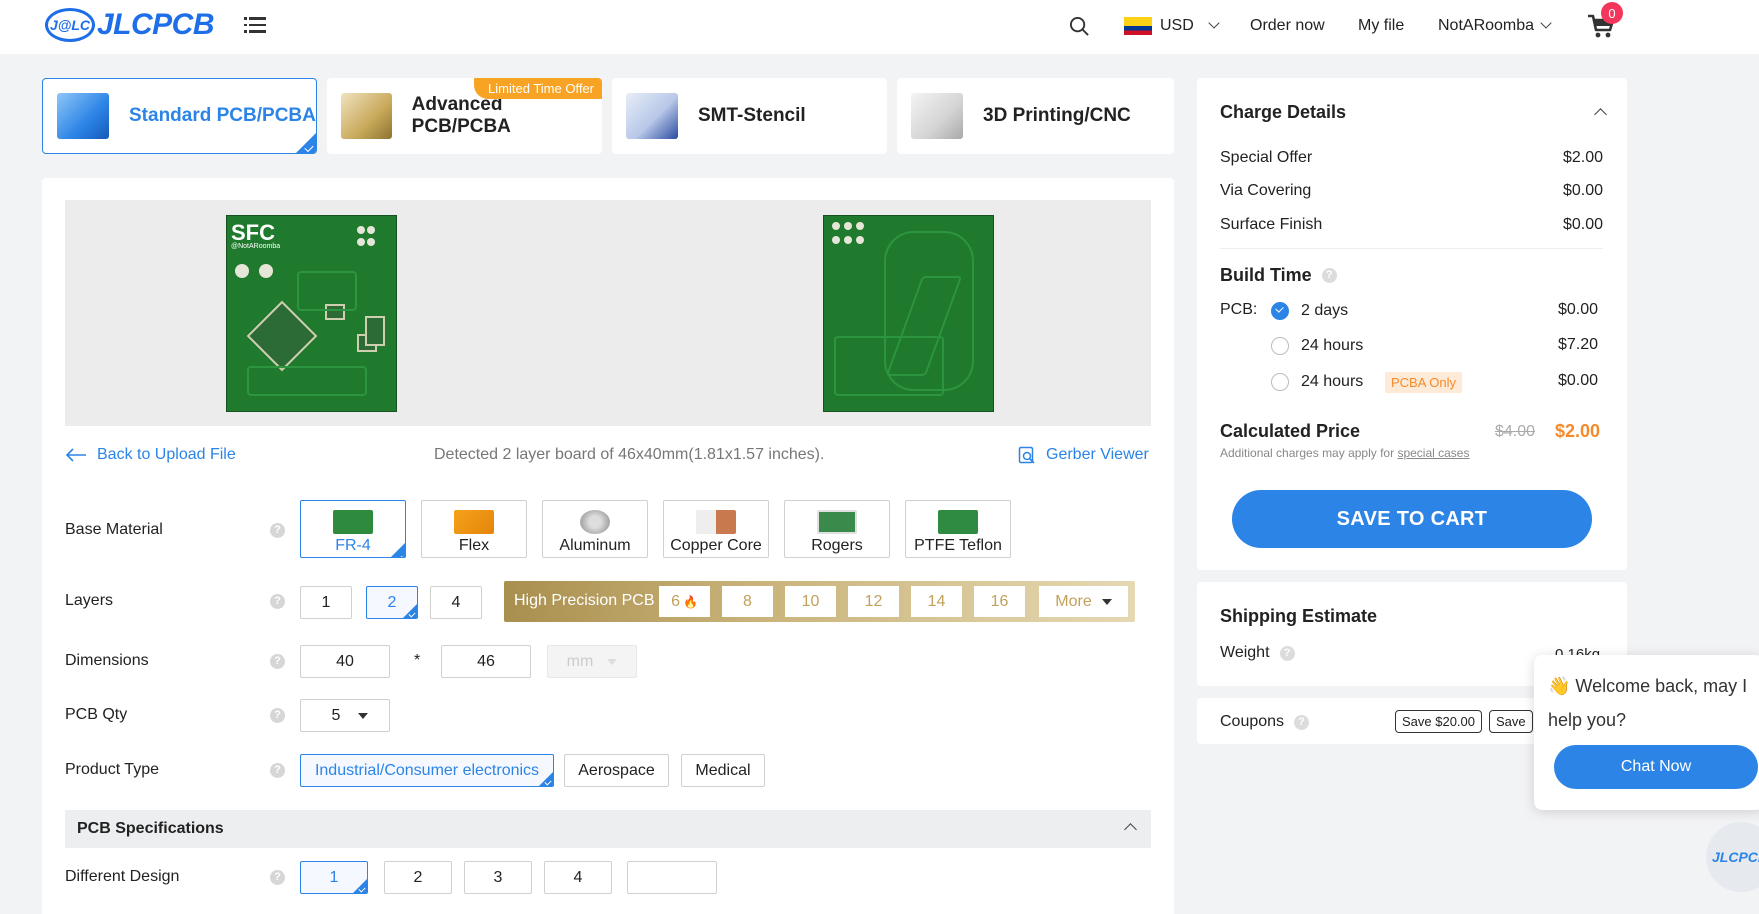  I want to click on layer-option-16: 16, so click(999, 601).